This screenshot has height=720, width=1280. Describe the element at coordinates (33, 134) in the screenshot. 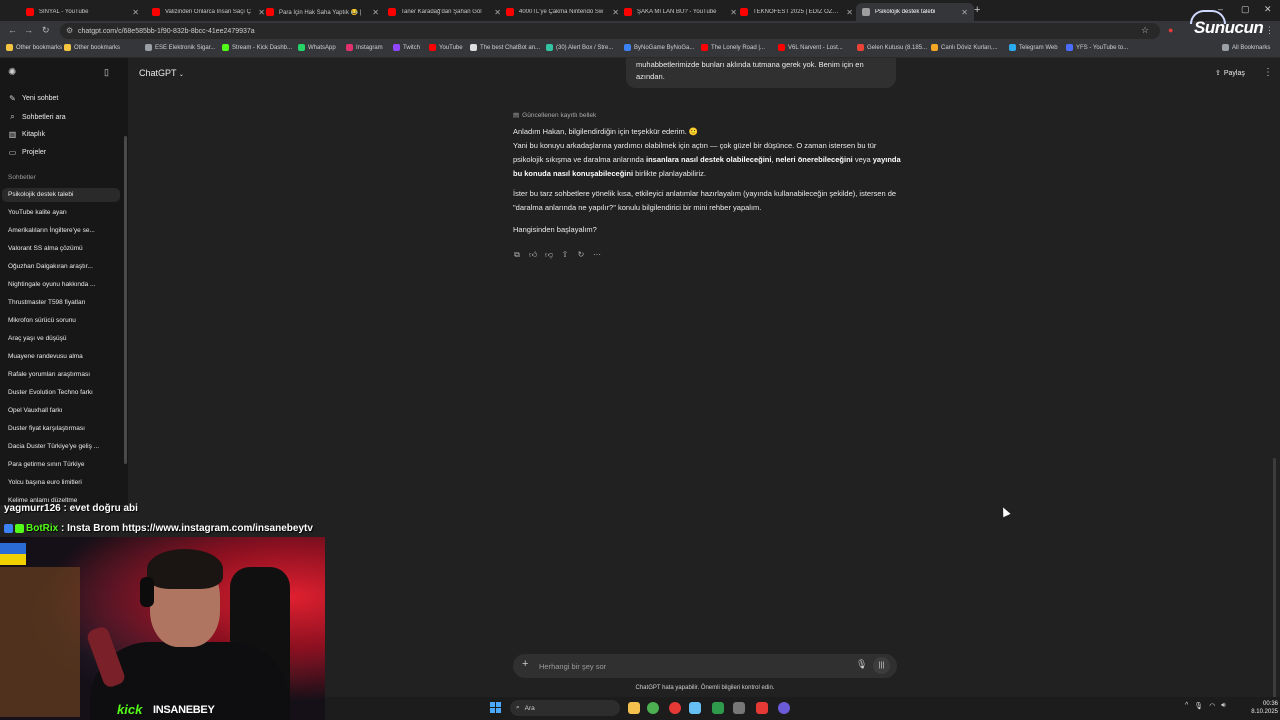

I see `sidebar-nav-label: Kitaplık` at that location.